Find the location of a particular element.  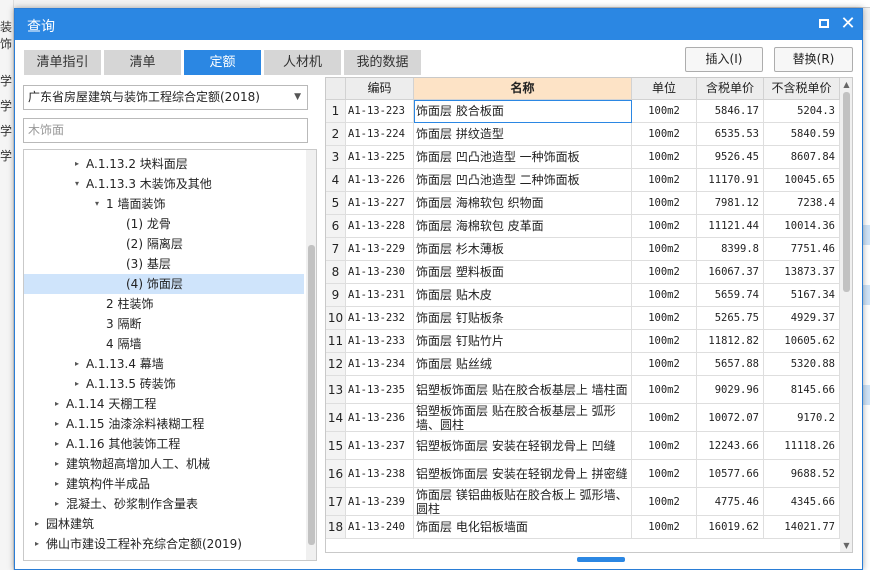

cell-tax-price: 11170.91 is located at coordinates (730, 180).